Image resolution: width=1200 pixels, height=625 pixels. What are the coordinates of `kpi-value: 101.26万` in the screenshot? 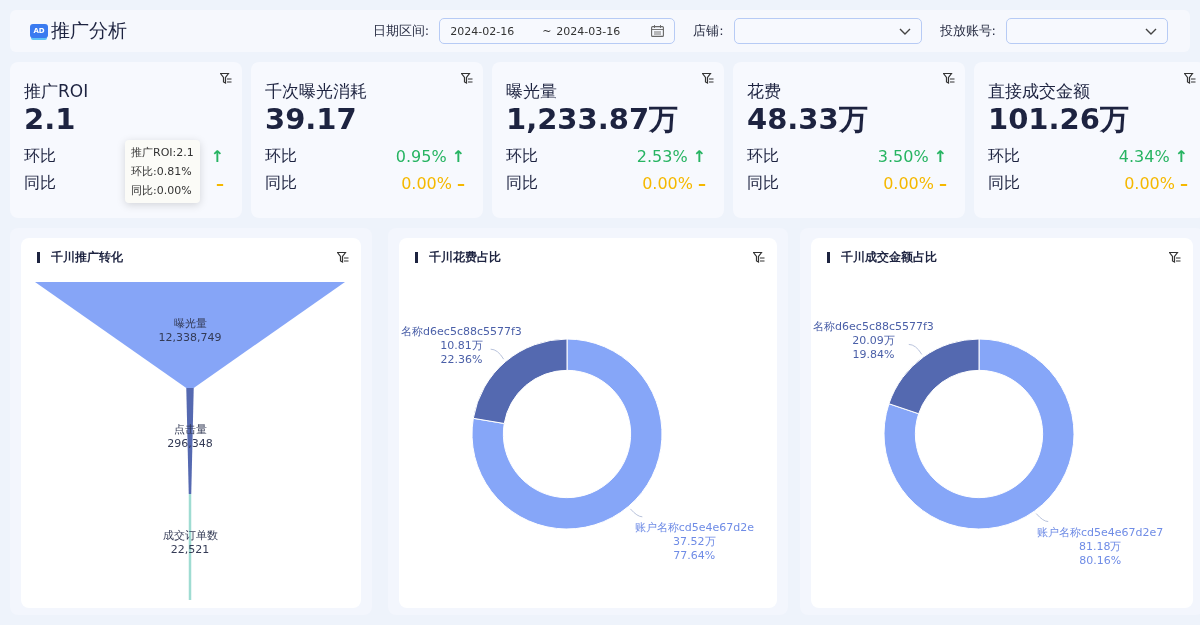 It's located at (1059, 119).